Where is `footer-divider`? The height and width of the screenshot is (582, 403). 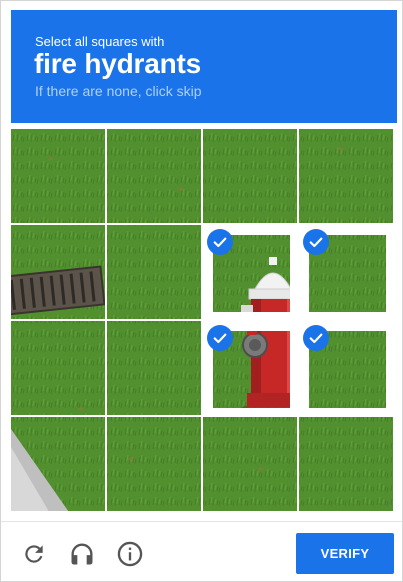 footer-divider is located at coordinates (201, 521).